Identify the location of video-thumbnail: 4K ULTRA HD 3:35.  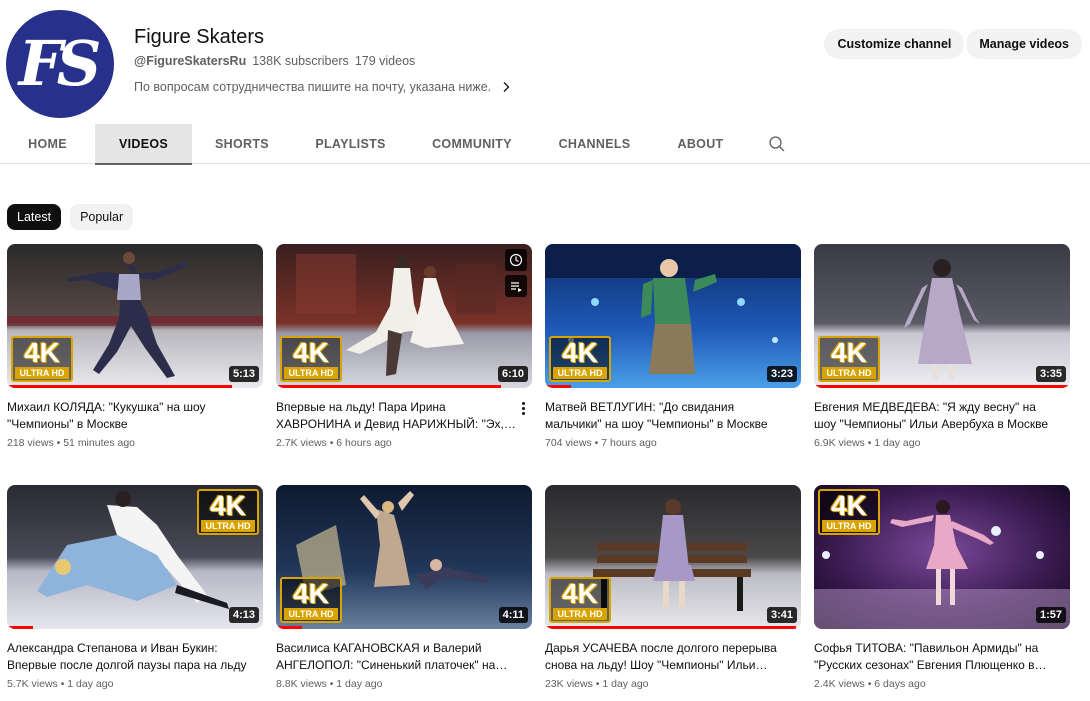
(942, 316).